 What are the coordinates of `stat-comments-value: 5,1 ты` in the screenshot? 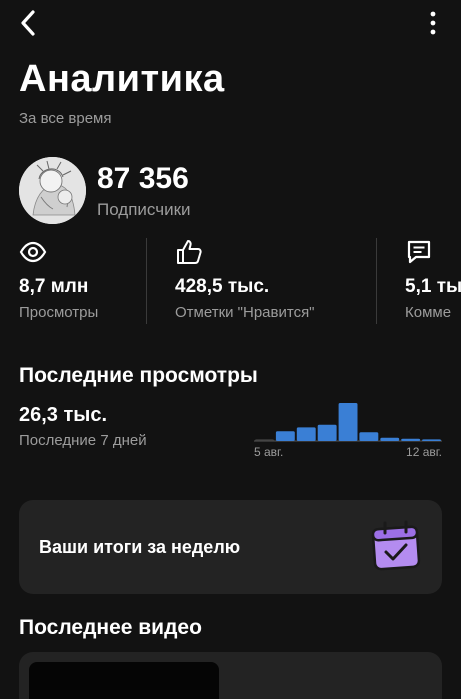 It's located at (433, 286).